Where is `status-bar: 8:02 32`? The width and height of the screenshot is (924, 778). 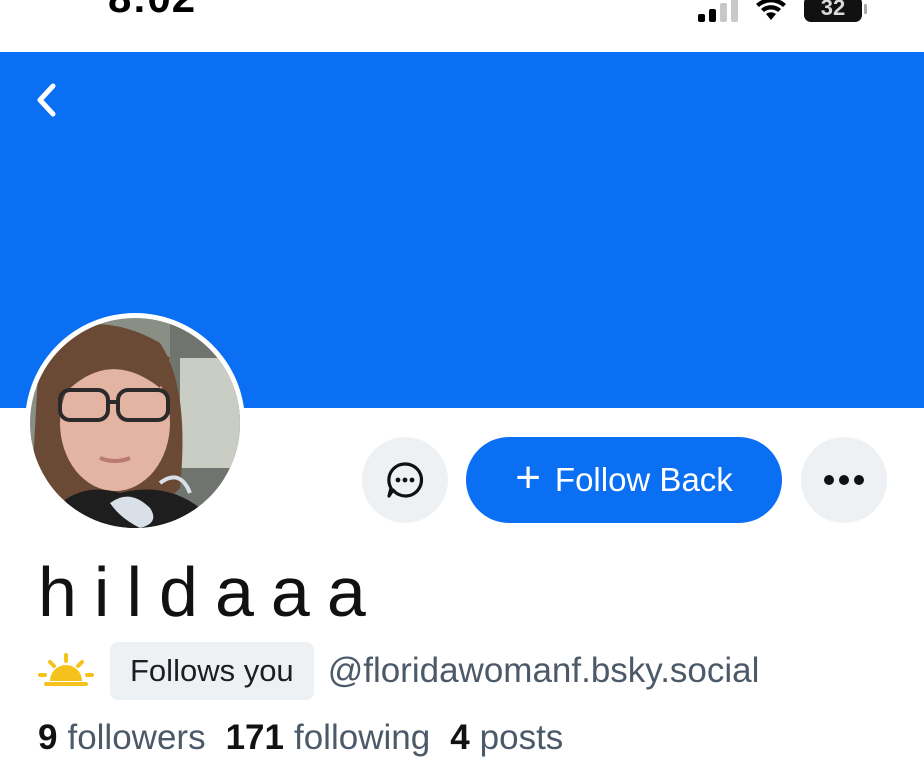
status-bar: 8:02 32 is located at coordinates (462, 26).